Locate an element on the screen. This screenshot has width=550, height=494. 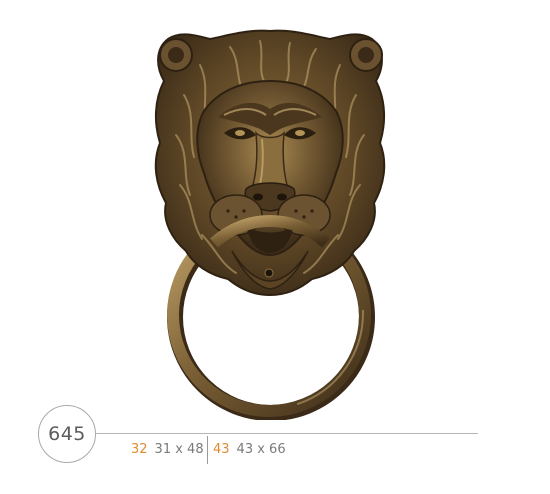
size-divider is located at coordinates (207, 450).